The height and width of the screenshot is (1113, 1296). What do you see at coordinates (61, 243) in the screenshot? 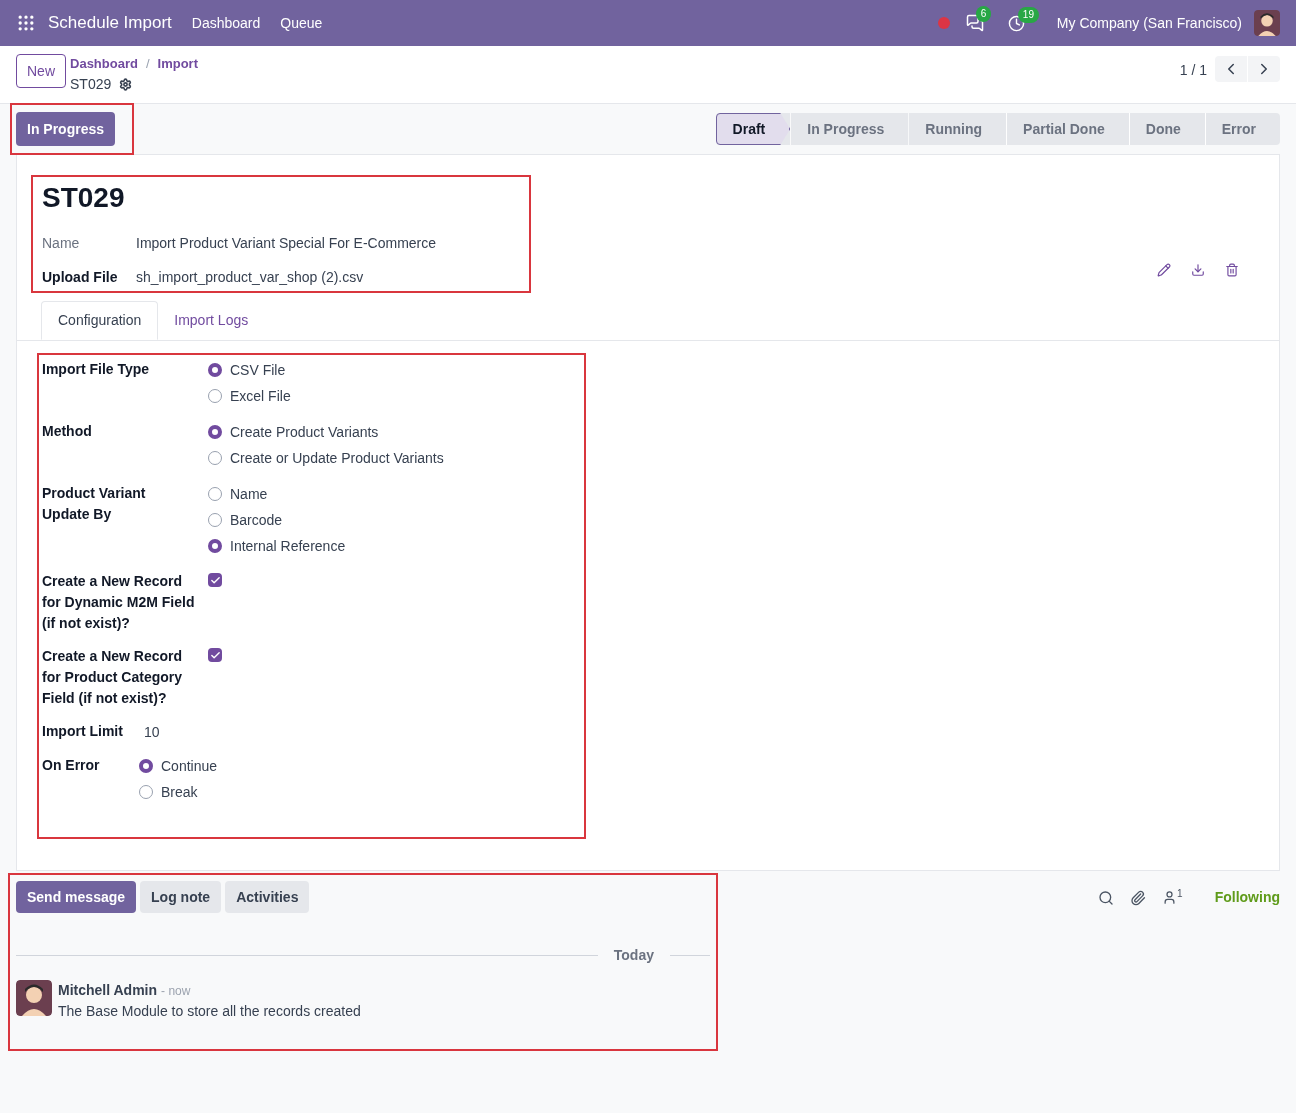
I see `field-label: Name` at bounding box center [61, 243].